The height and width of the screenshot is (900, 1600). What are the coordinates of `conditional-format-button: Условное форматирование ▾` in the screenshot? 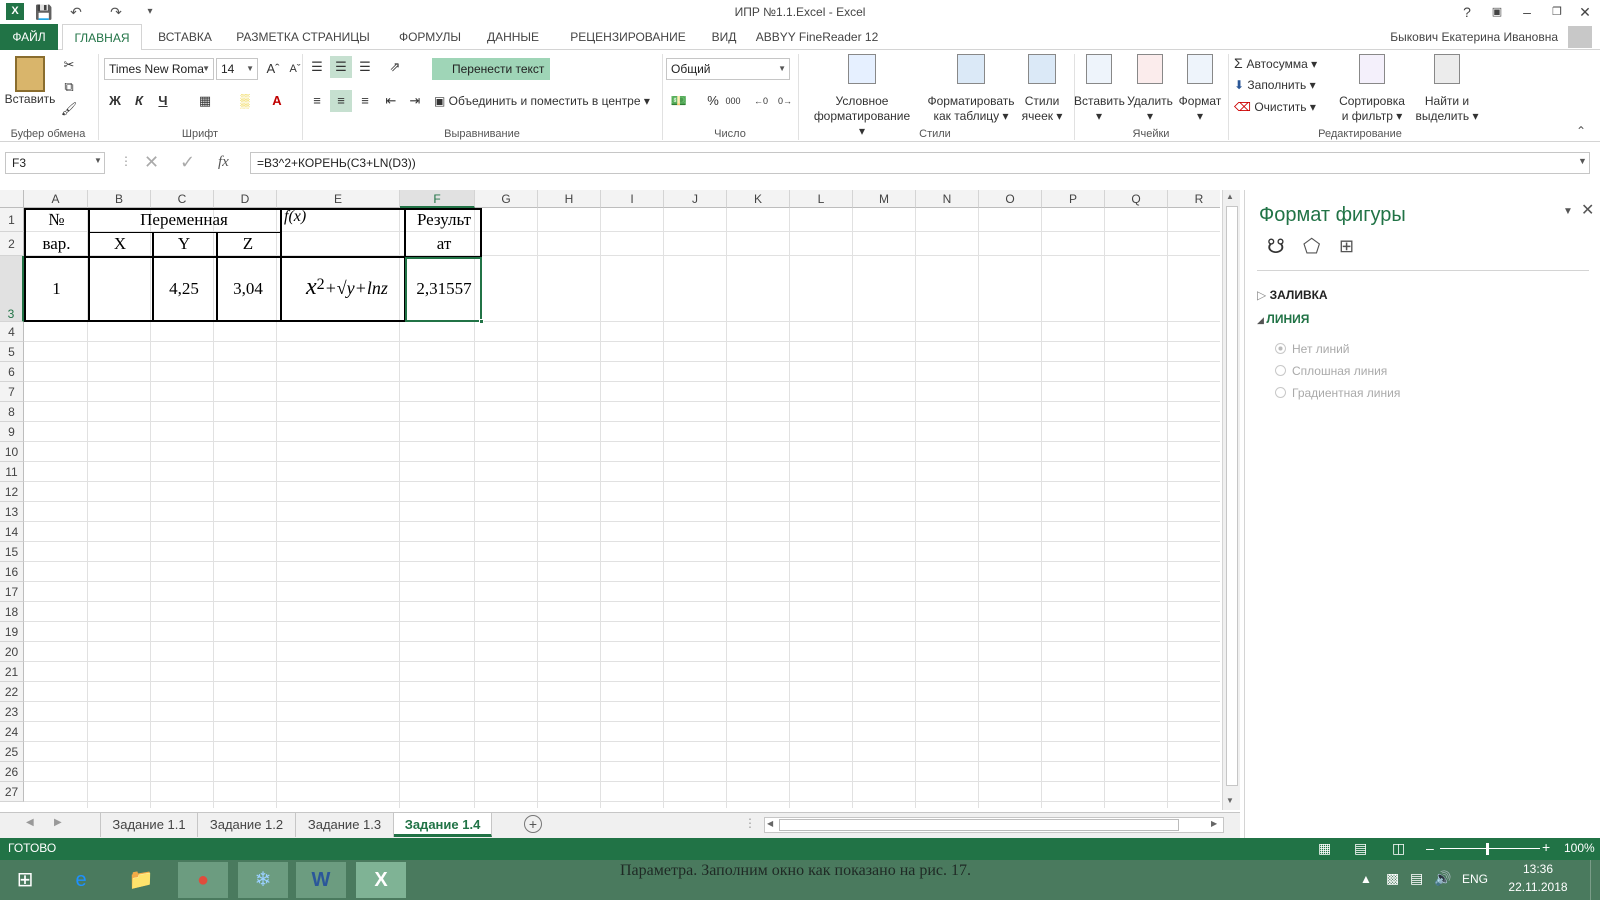 It's located at (862, 96).